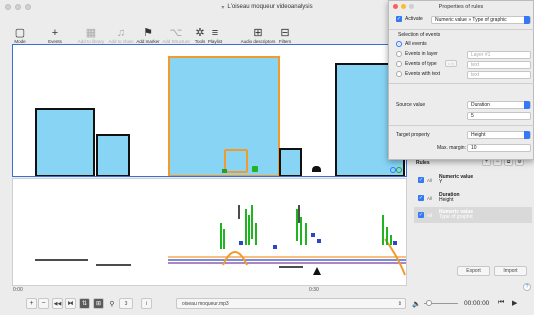 The width and height of the screenshot is (534, 315). I want to click on audio-file-select: oiseau moqueur.mp3 ⇕, so click(291, 303).